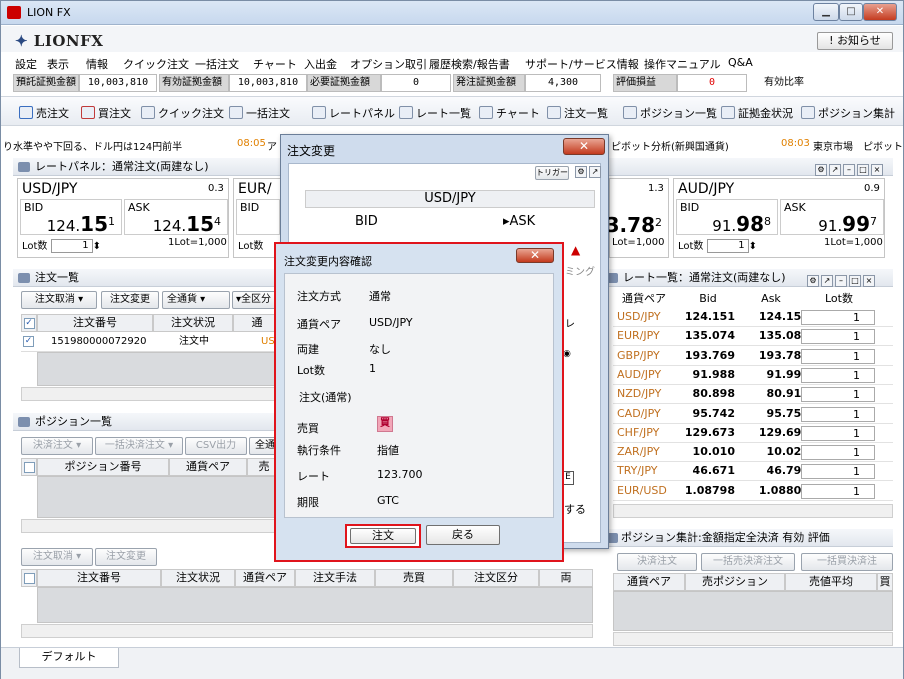 The height and width of the screenshot is (679, 904). What do you see at coordinates (26, 64) in the screenshot?
I see `menu-settings: 設定` at bounding box center [26, 64].